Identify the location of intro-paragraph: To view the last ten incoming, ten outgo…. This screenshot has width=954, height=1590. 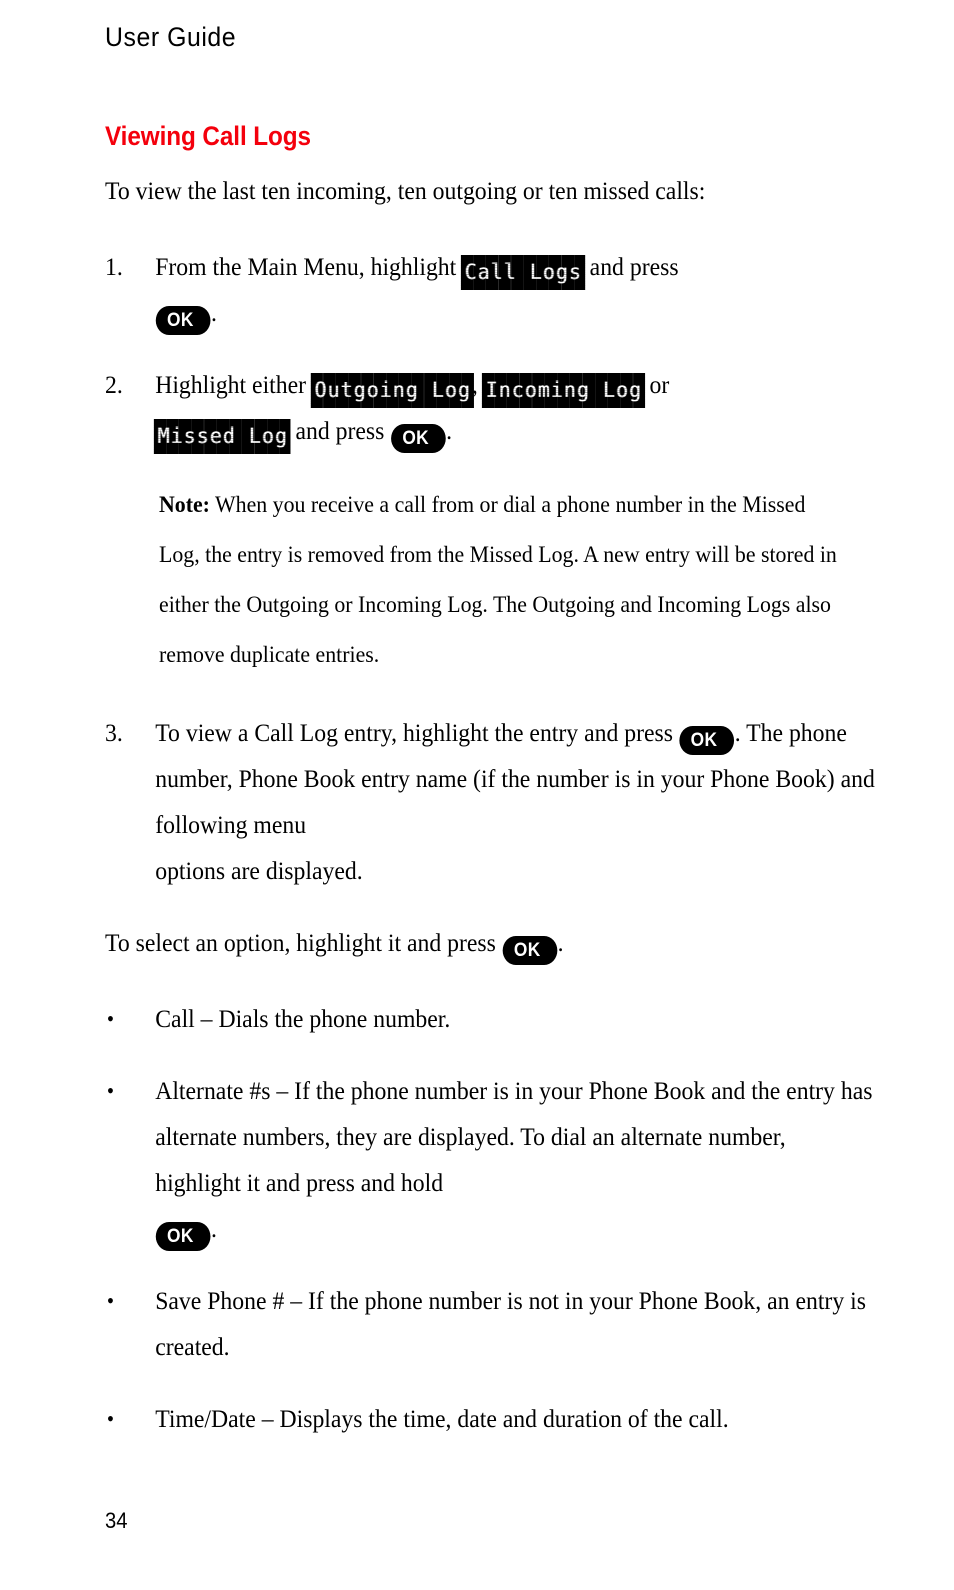
(405, 190).